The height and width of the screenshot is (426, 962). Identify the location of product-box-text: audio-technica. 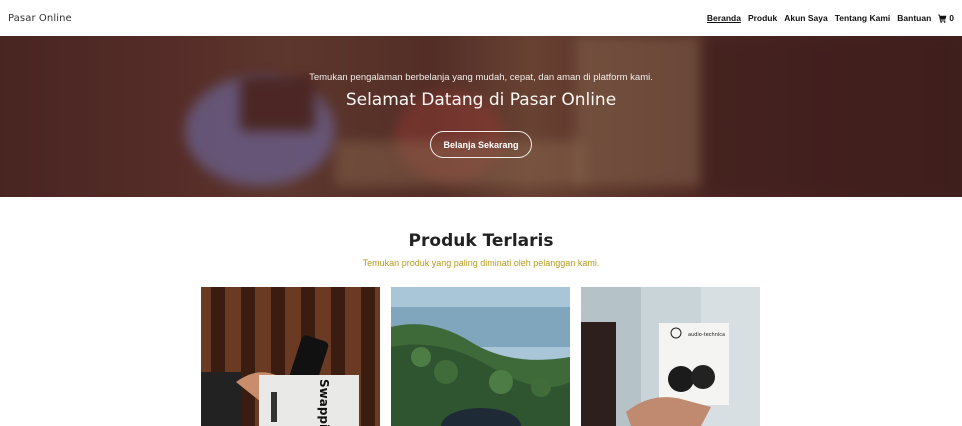
(706, 335).